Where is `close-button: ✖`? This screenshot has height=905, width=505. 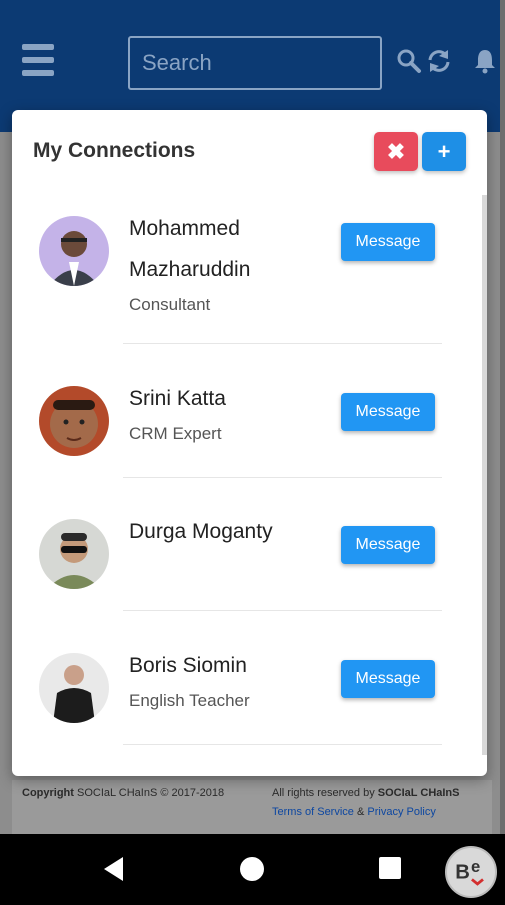 close-button: ✖ is located at coordinates (396, 151).